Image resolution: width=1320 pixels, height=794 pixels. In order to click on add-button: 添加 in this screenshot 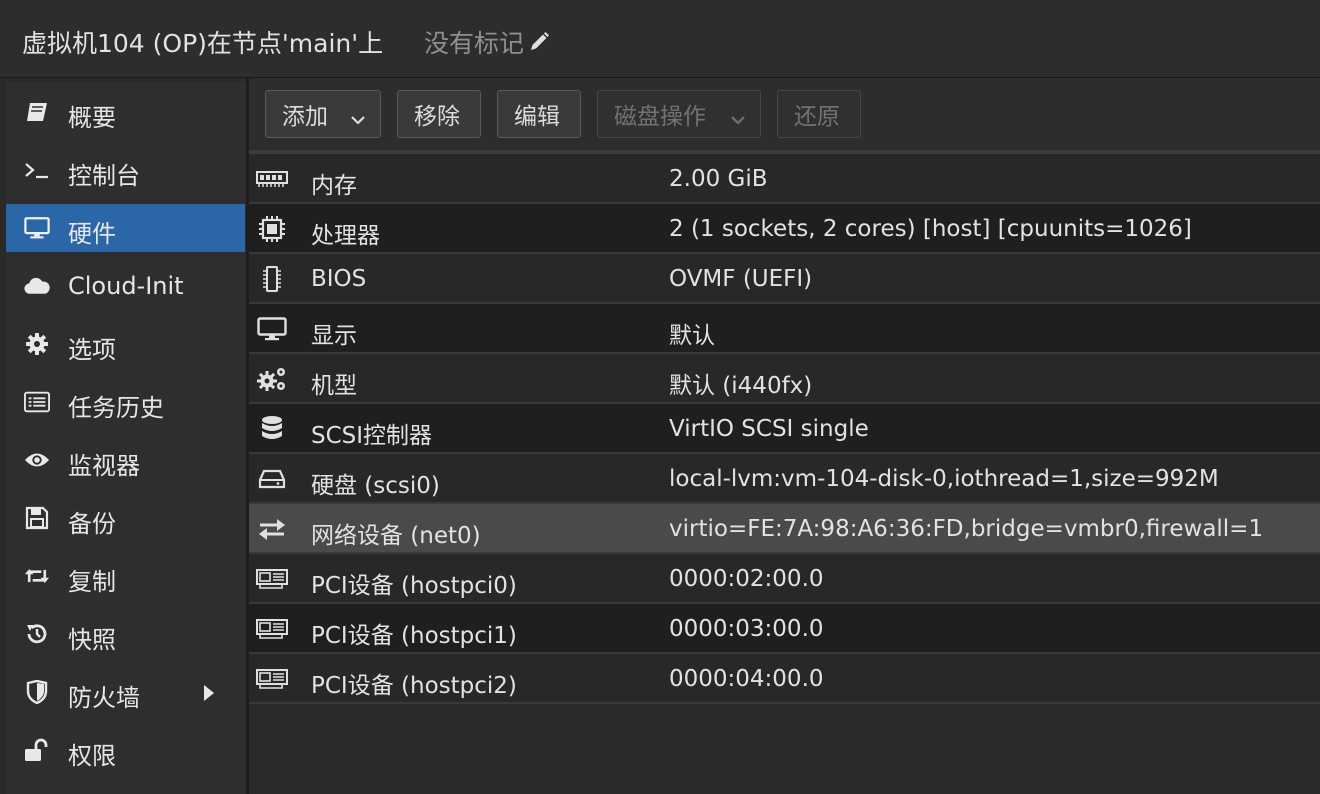, I will do `click(323, 114)`.